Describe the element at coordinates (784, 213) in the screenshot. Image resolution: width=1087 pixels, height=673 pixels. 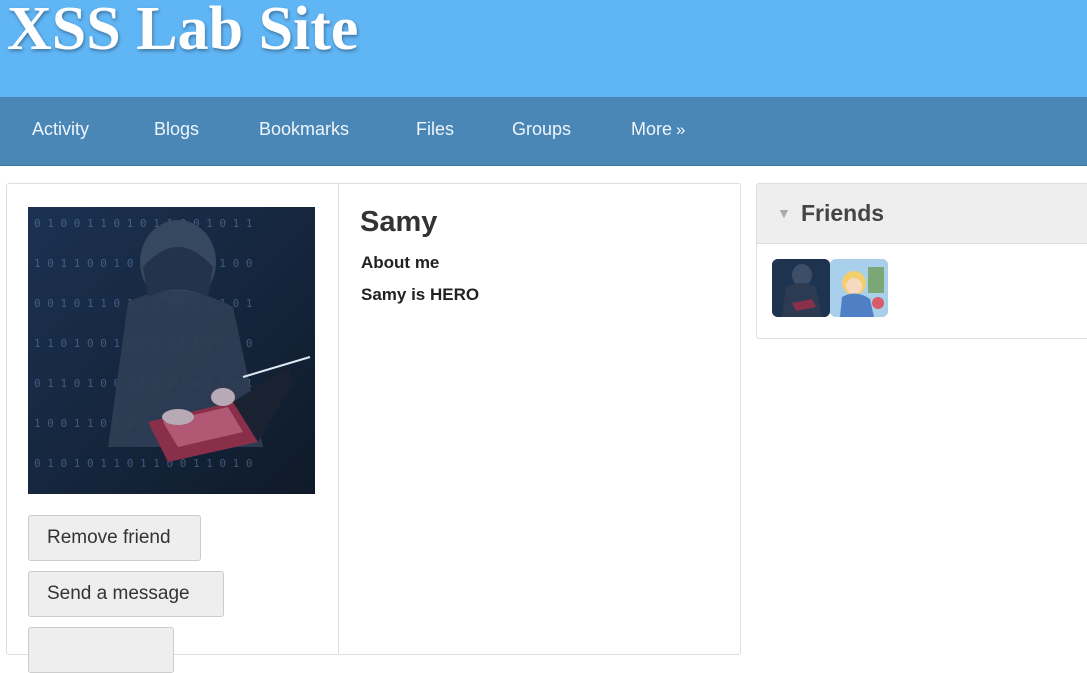
I see `collapse-triangle-icon: ▼` at that location.